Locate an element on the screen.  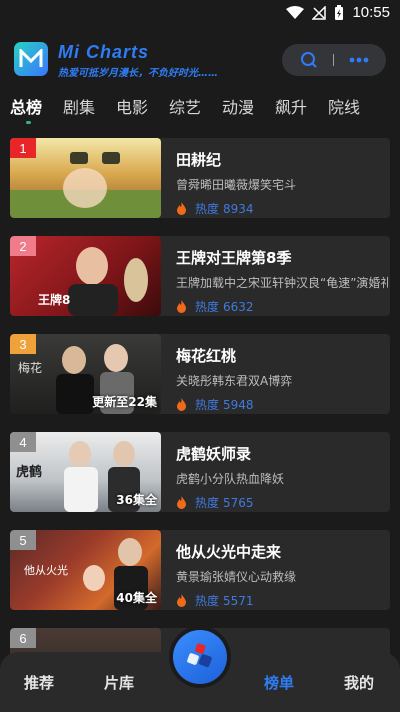
signal-off-icon is located at coordinates (319, 12).